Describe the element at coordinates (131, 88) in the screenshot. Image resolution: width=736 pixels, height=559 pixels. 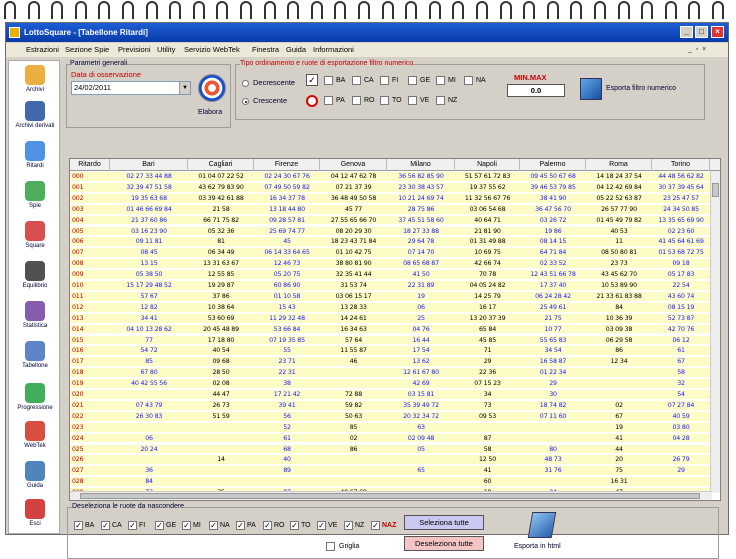
I see `date-field: 24/02/2011 ▼` at that location.